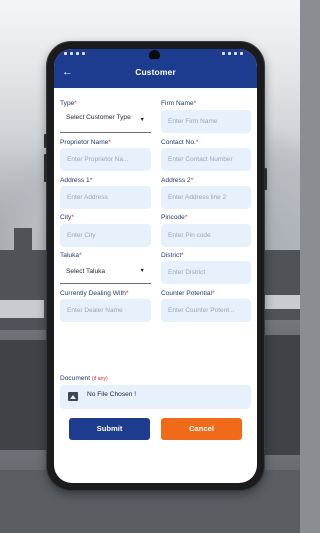 The width and height of the screenshot is (320, 533). What do you see at coordinates (206, 235) in the screenshot?
I see `pincode-input: Enter Pin code` at bounding box center [206, 235].